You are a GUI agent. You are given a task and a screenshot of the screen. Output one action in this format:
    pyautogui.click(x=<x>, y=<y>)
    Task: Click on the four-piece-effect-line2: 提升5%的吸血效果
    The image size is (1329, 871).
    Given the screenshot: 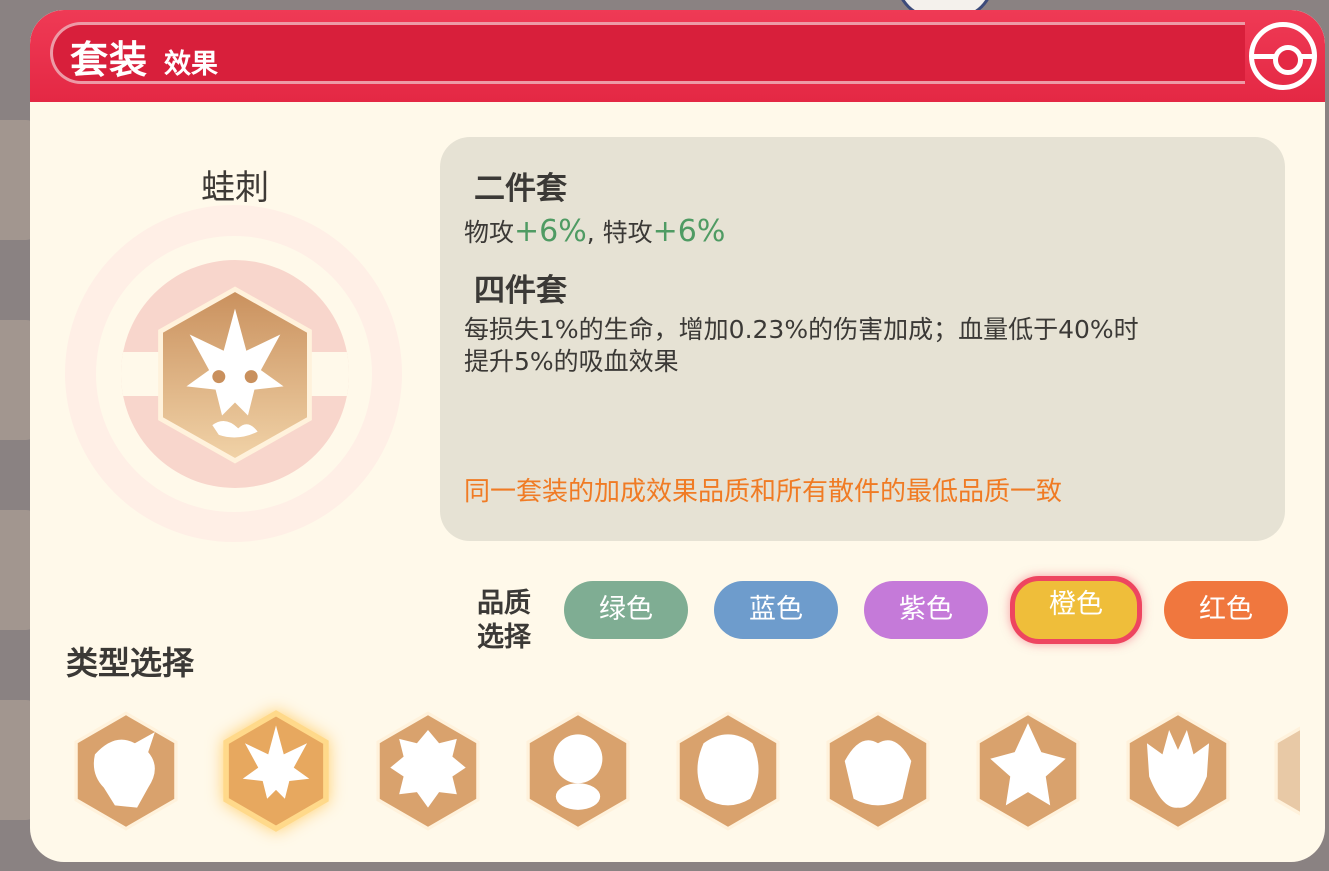 What is the action you would take?
    pyautogui.click(x=571, y=361)
    